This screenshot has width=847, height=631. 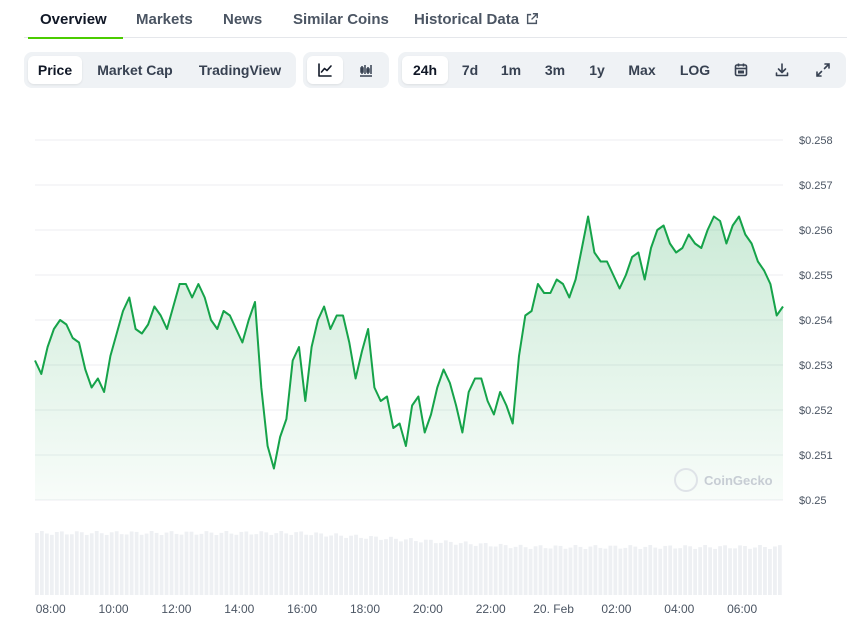 I want to click on tab-historical-data: Historical Data, so click(x=476, y=19).